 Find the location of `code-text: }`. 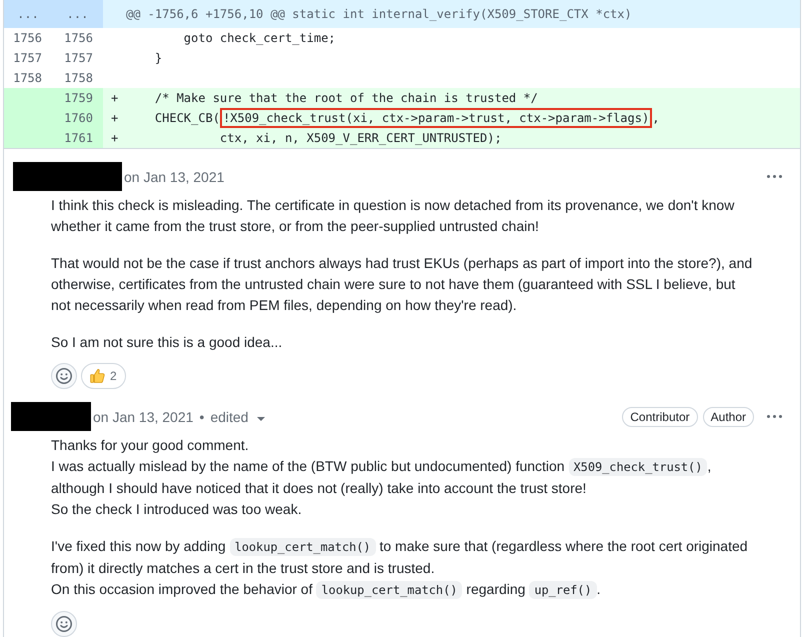

code-text: } is located at coordinates (158, 58).